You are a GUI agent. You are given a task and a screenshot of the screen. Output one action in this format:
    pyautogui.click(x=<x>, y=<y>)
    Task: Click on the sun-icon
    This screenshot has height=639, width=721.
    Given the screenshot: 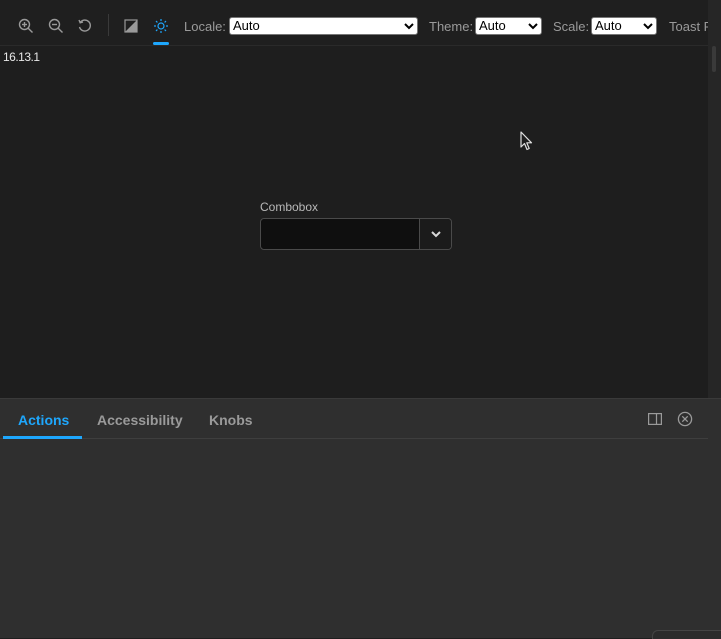 What is the action you would take?
    pyautogui.click(x=161, y=26)
    